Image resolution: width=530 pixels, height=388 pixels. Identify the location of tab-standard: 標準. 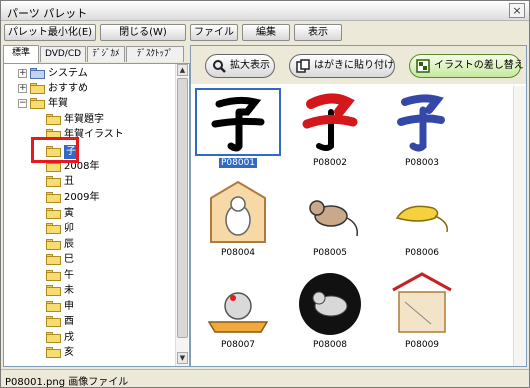
(21, 54).